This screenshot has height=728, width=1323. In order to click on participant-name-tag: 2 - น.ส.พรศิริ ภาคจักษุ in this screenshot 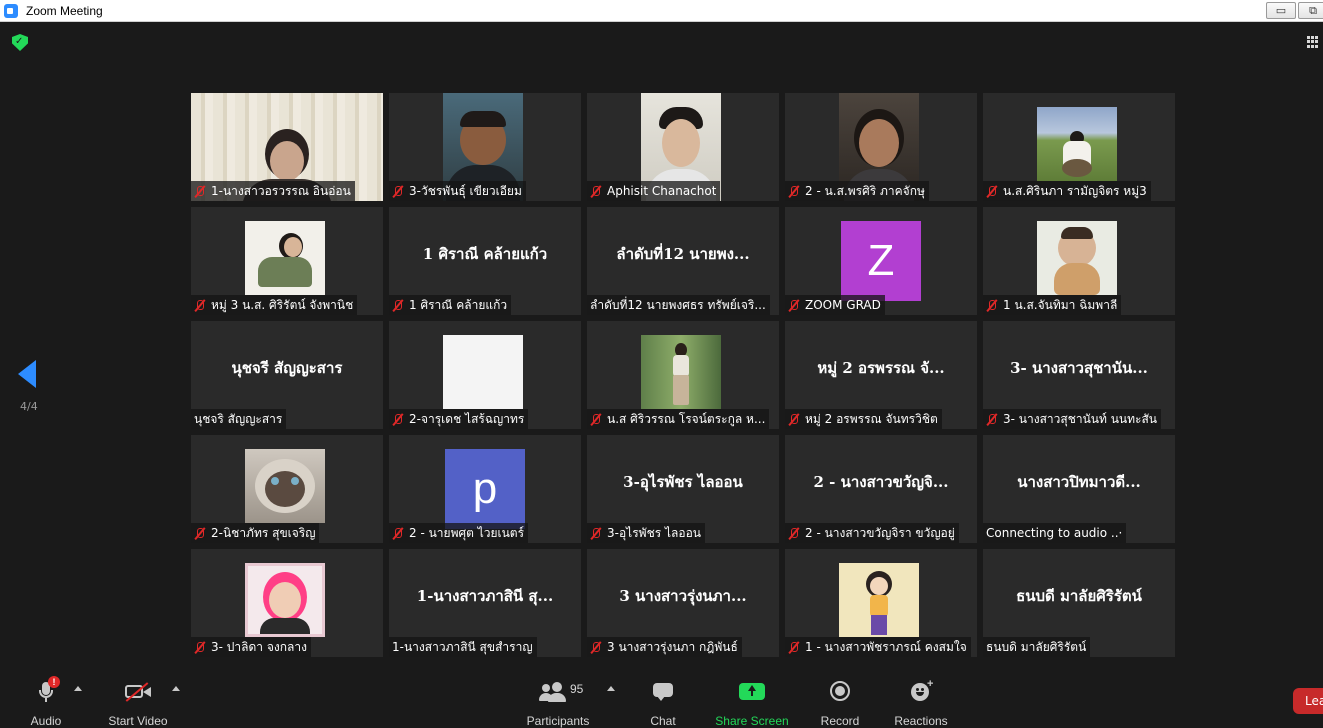, I will do `click(857, 191)`.